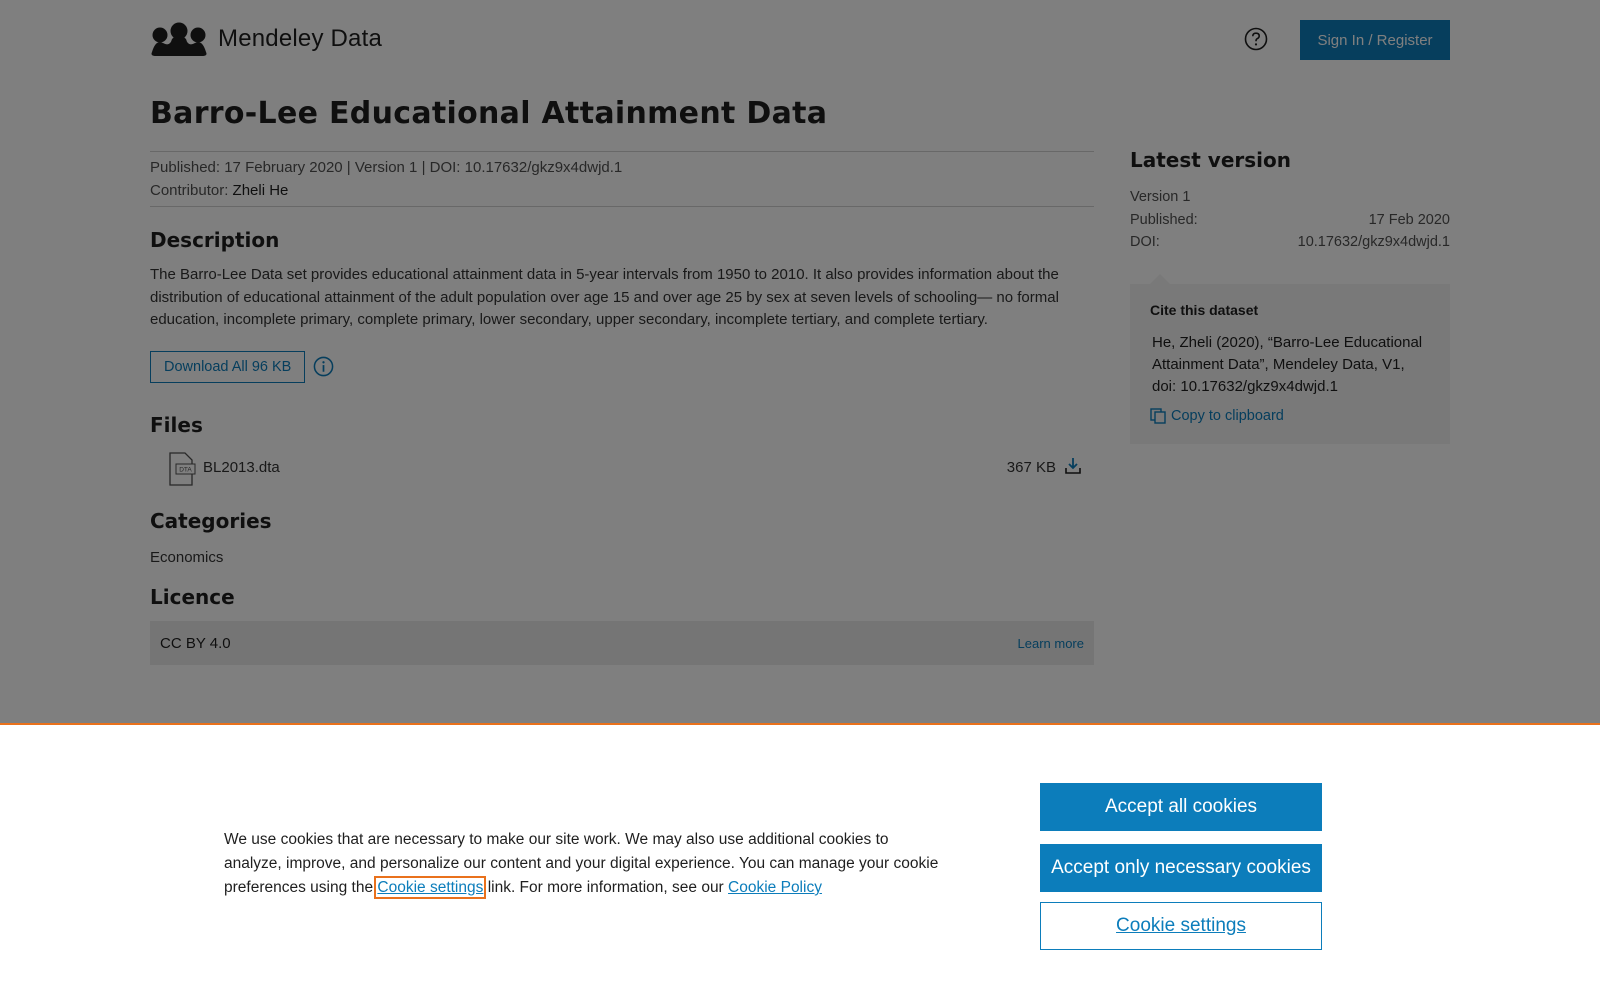 The width and height of the screenshot is (1600, 1000). Describe the element at coordinates (1181, 807) in the screenshot. I see `accept-all-cookies-button: Accept all cookies` at that location.